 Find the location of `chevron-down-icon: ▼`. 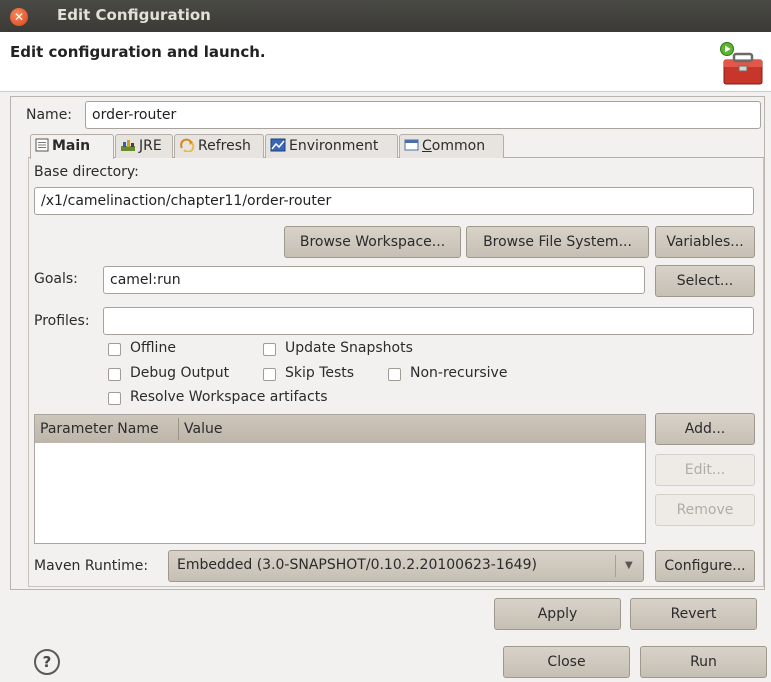

chevron-down-icon: ▼ is located at coordinates (629, 565).